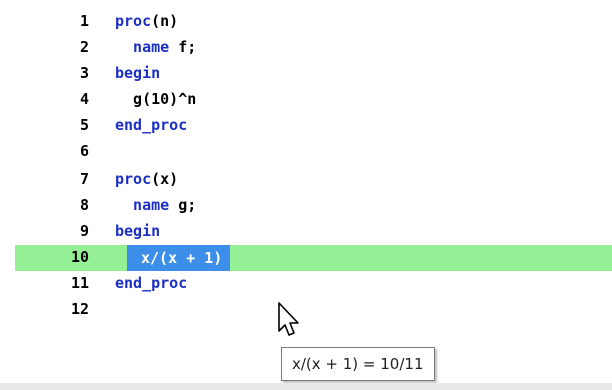  I want to click on code-token: g;, so click(187, 205).